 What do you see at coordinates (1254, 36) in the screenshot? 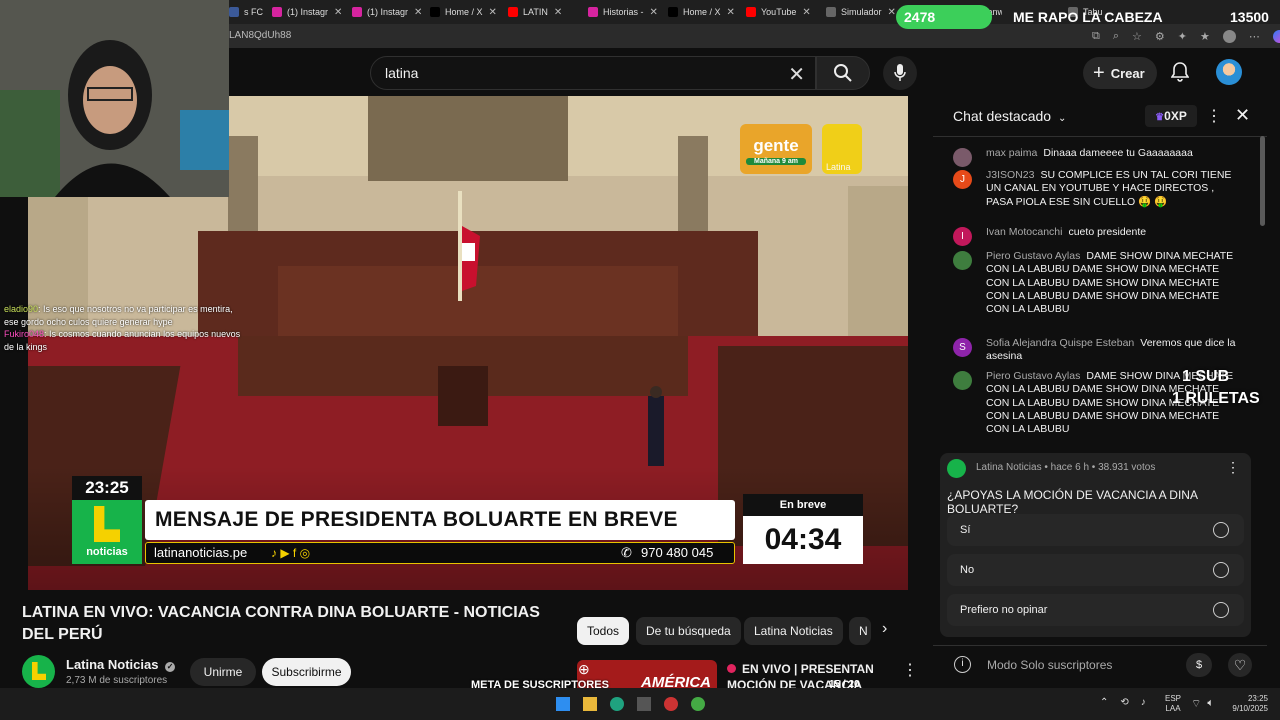
I see `menu-dots-icon: ⋯` at bounding box center [1254, 36].